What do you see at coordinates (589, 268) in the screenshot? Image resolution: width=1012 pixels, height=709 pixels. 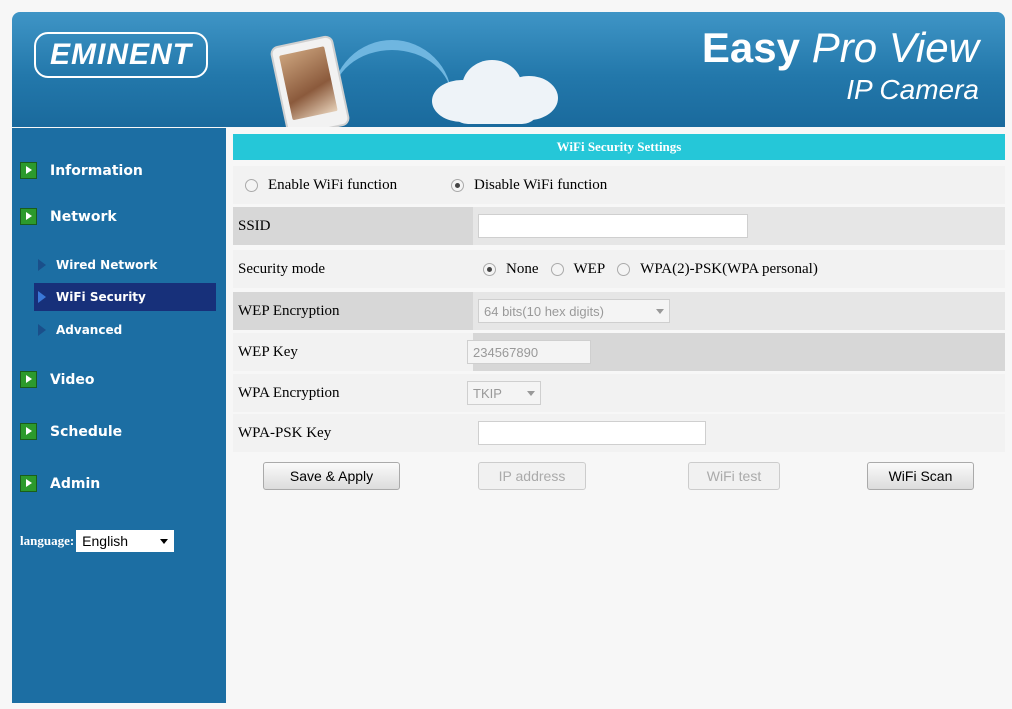 I see `security-wep-label: WEP` at bounding box center [589, 268].